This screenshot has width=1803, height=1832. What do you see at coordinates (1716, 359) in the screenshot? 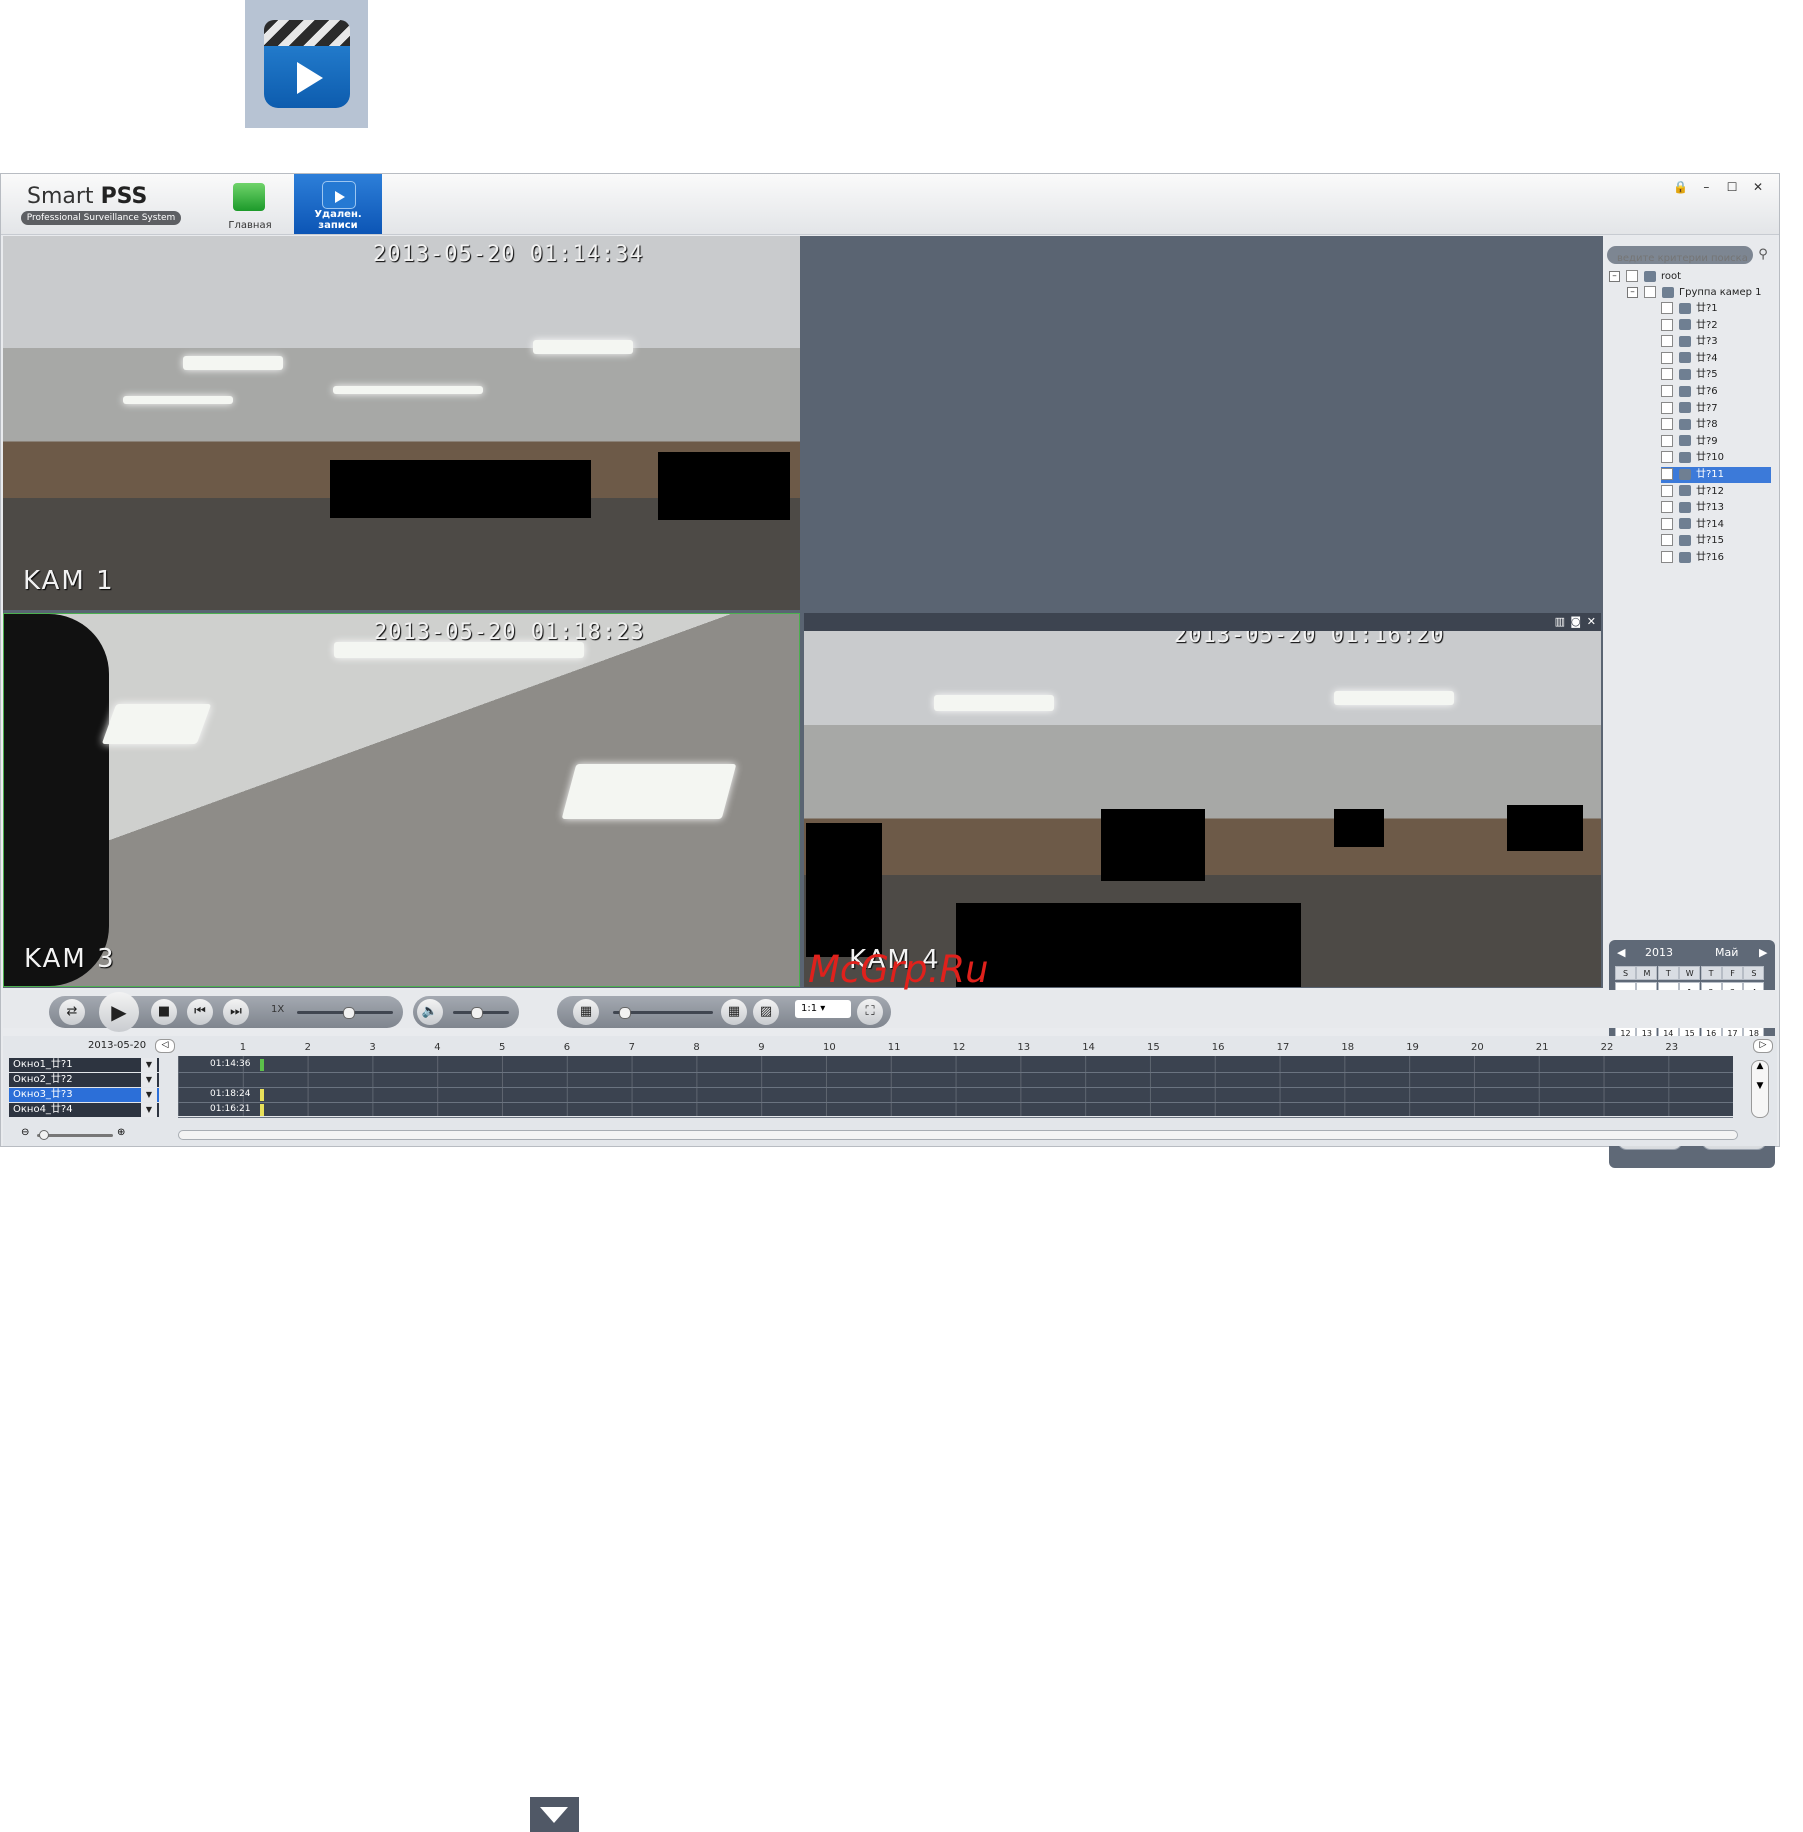
I see `tree-channel: 廿?4` at bounding box center [1716, 359].